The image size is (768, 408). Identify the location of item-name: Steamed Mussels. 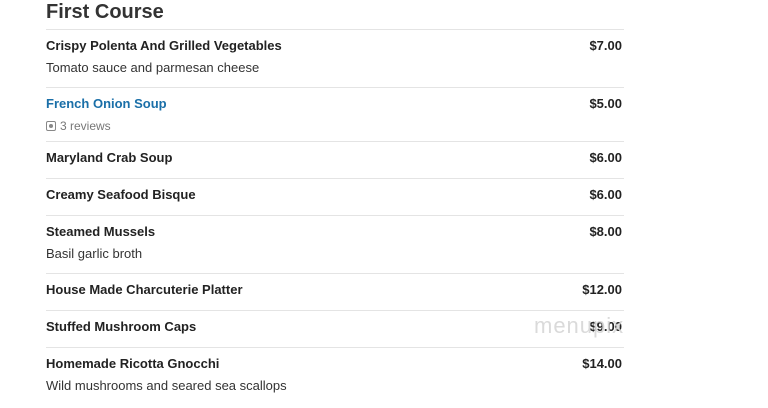
(101, 231).